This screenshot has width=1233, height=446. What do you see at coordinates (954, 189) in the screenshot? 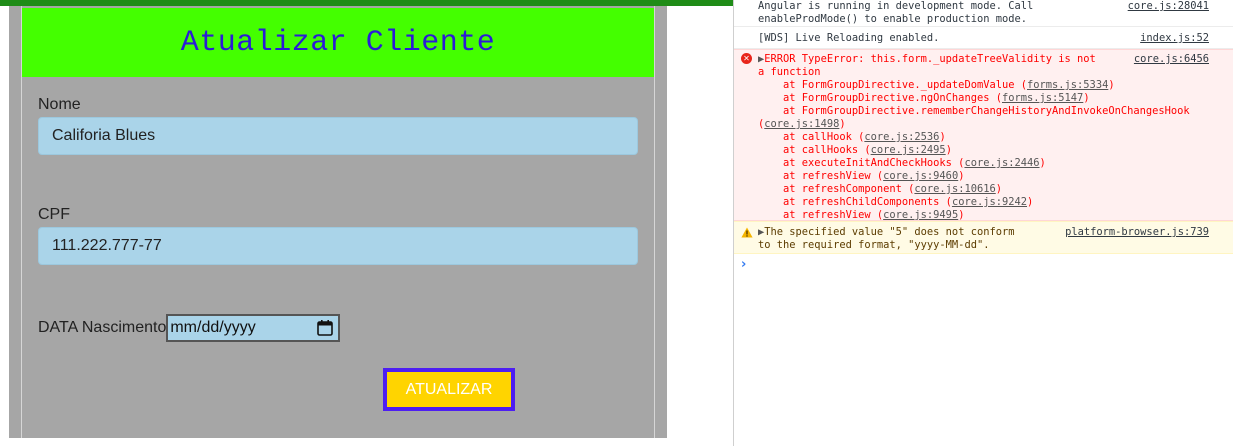
I see `stack-frame-link: core.js:10616` at bounding box center [954, 189].